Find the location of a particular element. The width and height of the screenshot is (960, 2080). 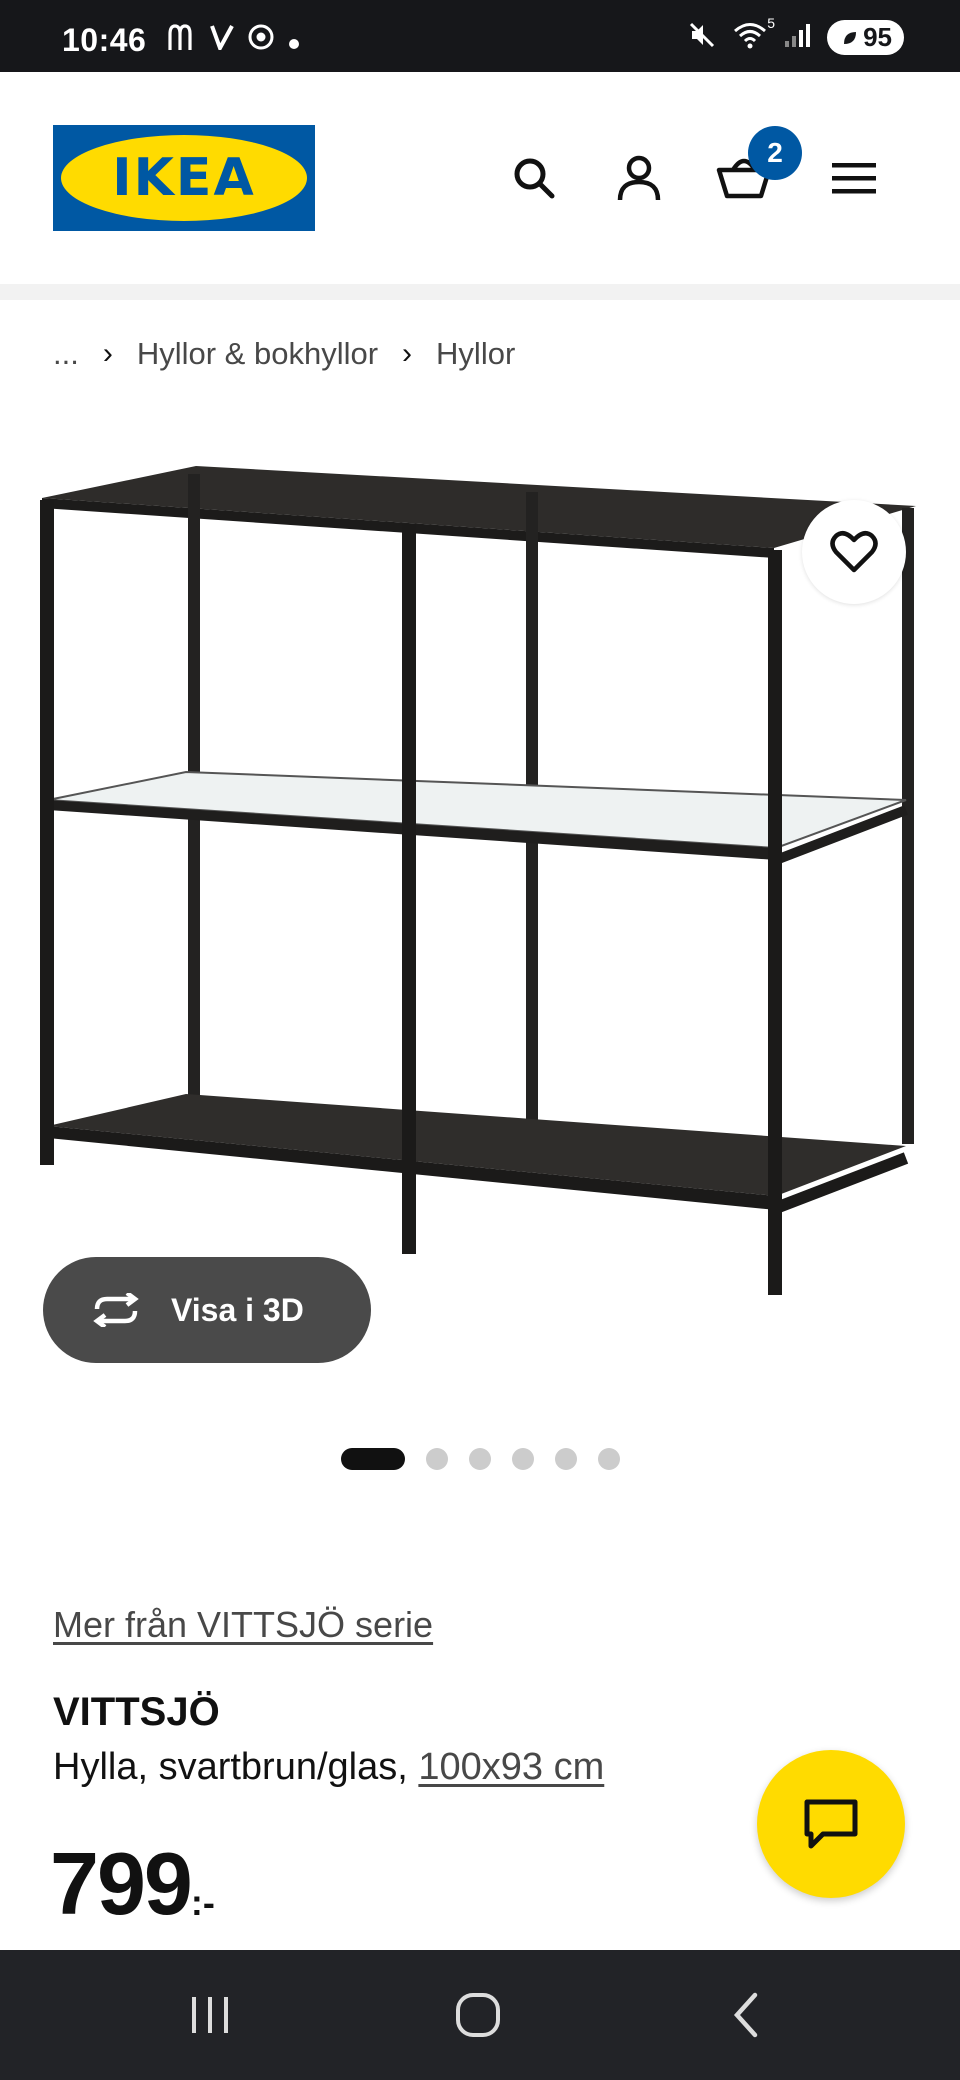

system-icons: 5 95 is located at coordinates (795, 35).